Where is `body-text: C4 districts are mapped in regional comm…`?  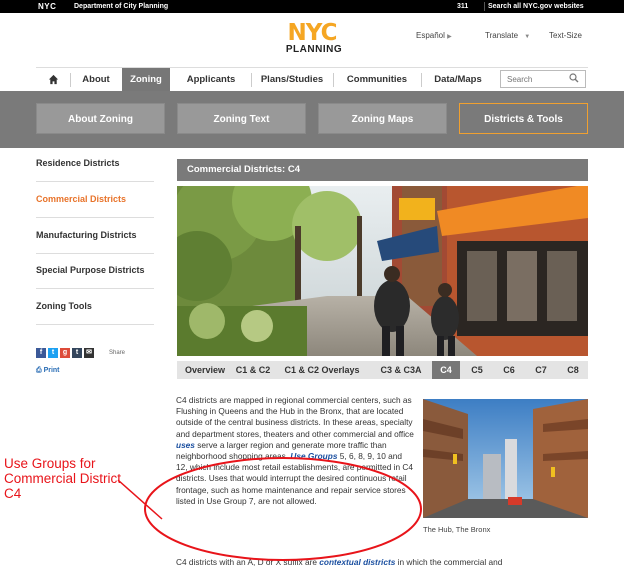
body-text: C4 districts are mapped in regional comm… is located at coordinates (295, 417).